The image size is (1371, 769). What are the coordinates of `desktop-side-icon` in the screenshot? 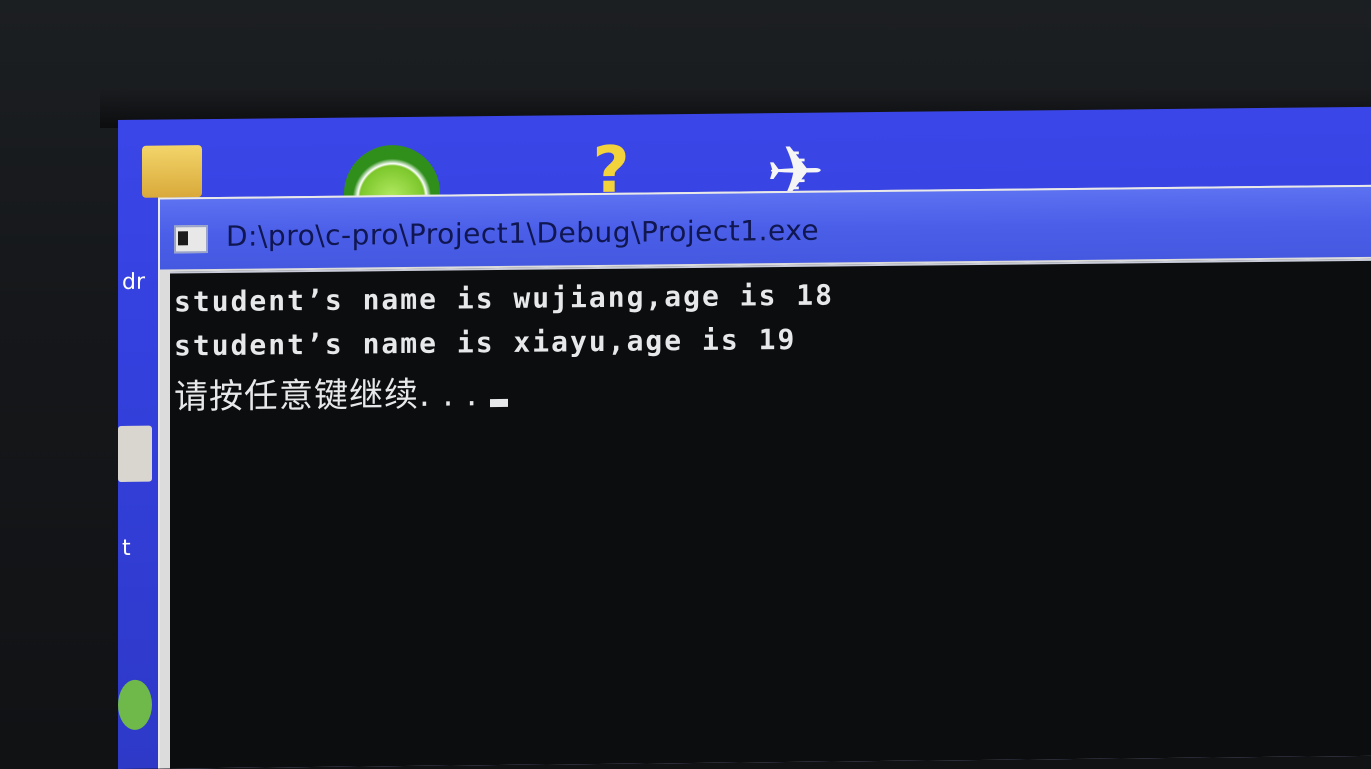 It's located at (135, 453).